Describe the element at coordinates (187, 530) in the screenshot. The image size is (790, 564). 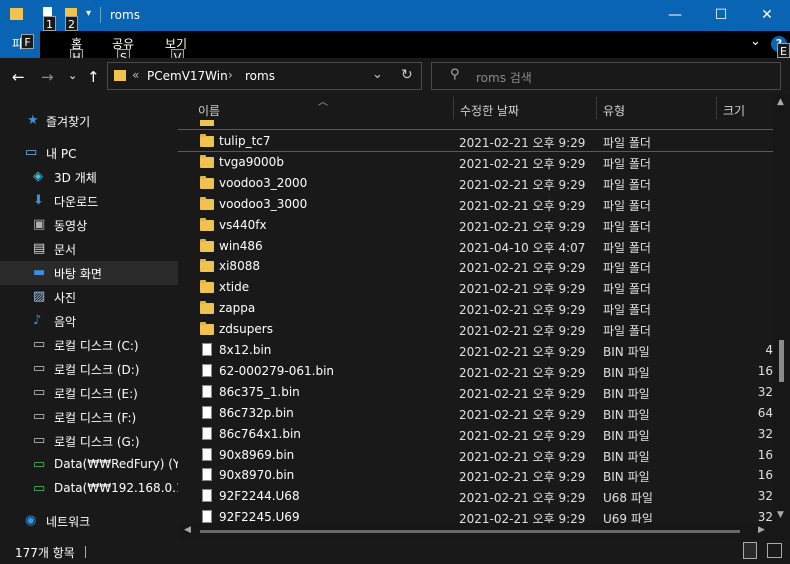
I see `scroll-left-icon: ◀` at that location.